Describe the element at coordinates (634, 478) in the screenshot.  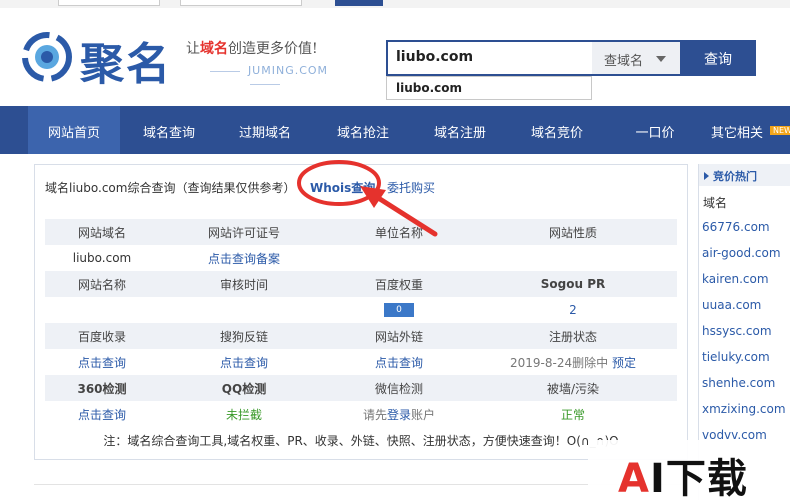
I see `watermark-a: A` at that location.